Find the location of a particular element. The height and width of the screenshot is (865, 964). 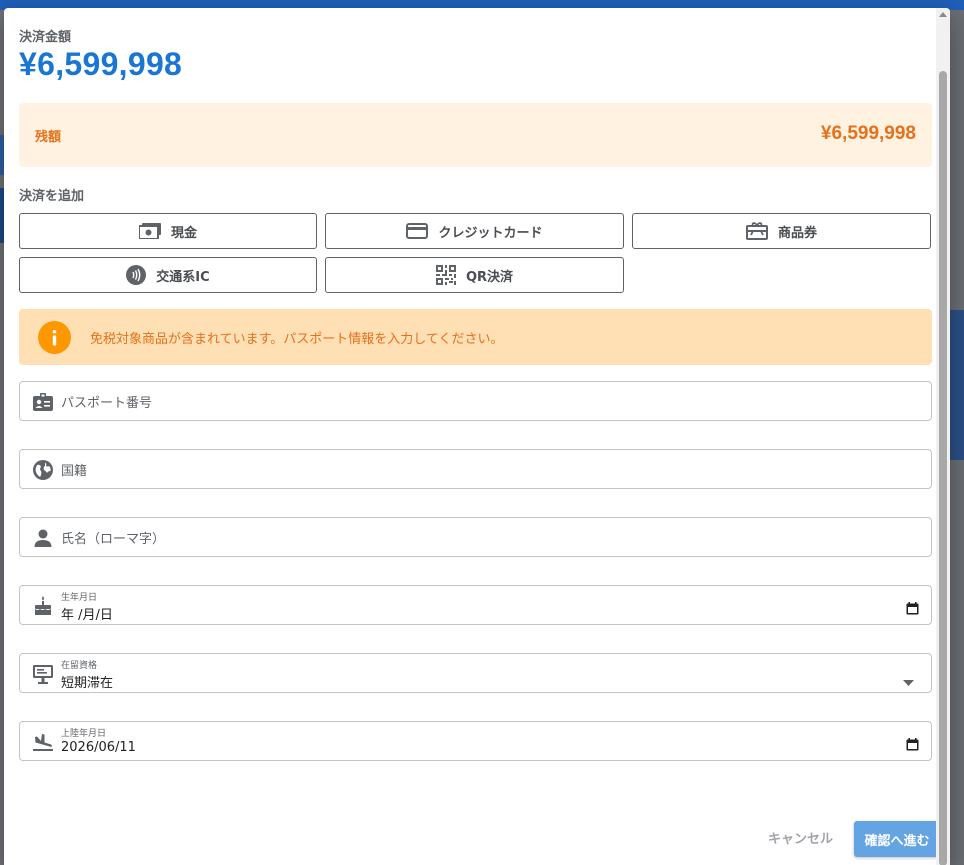

passport-number-field: パスポート番号 is located at coordinates (475, 401).